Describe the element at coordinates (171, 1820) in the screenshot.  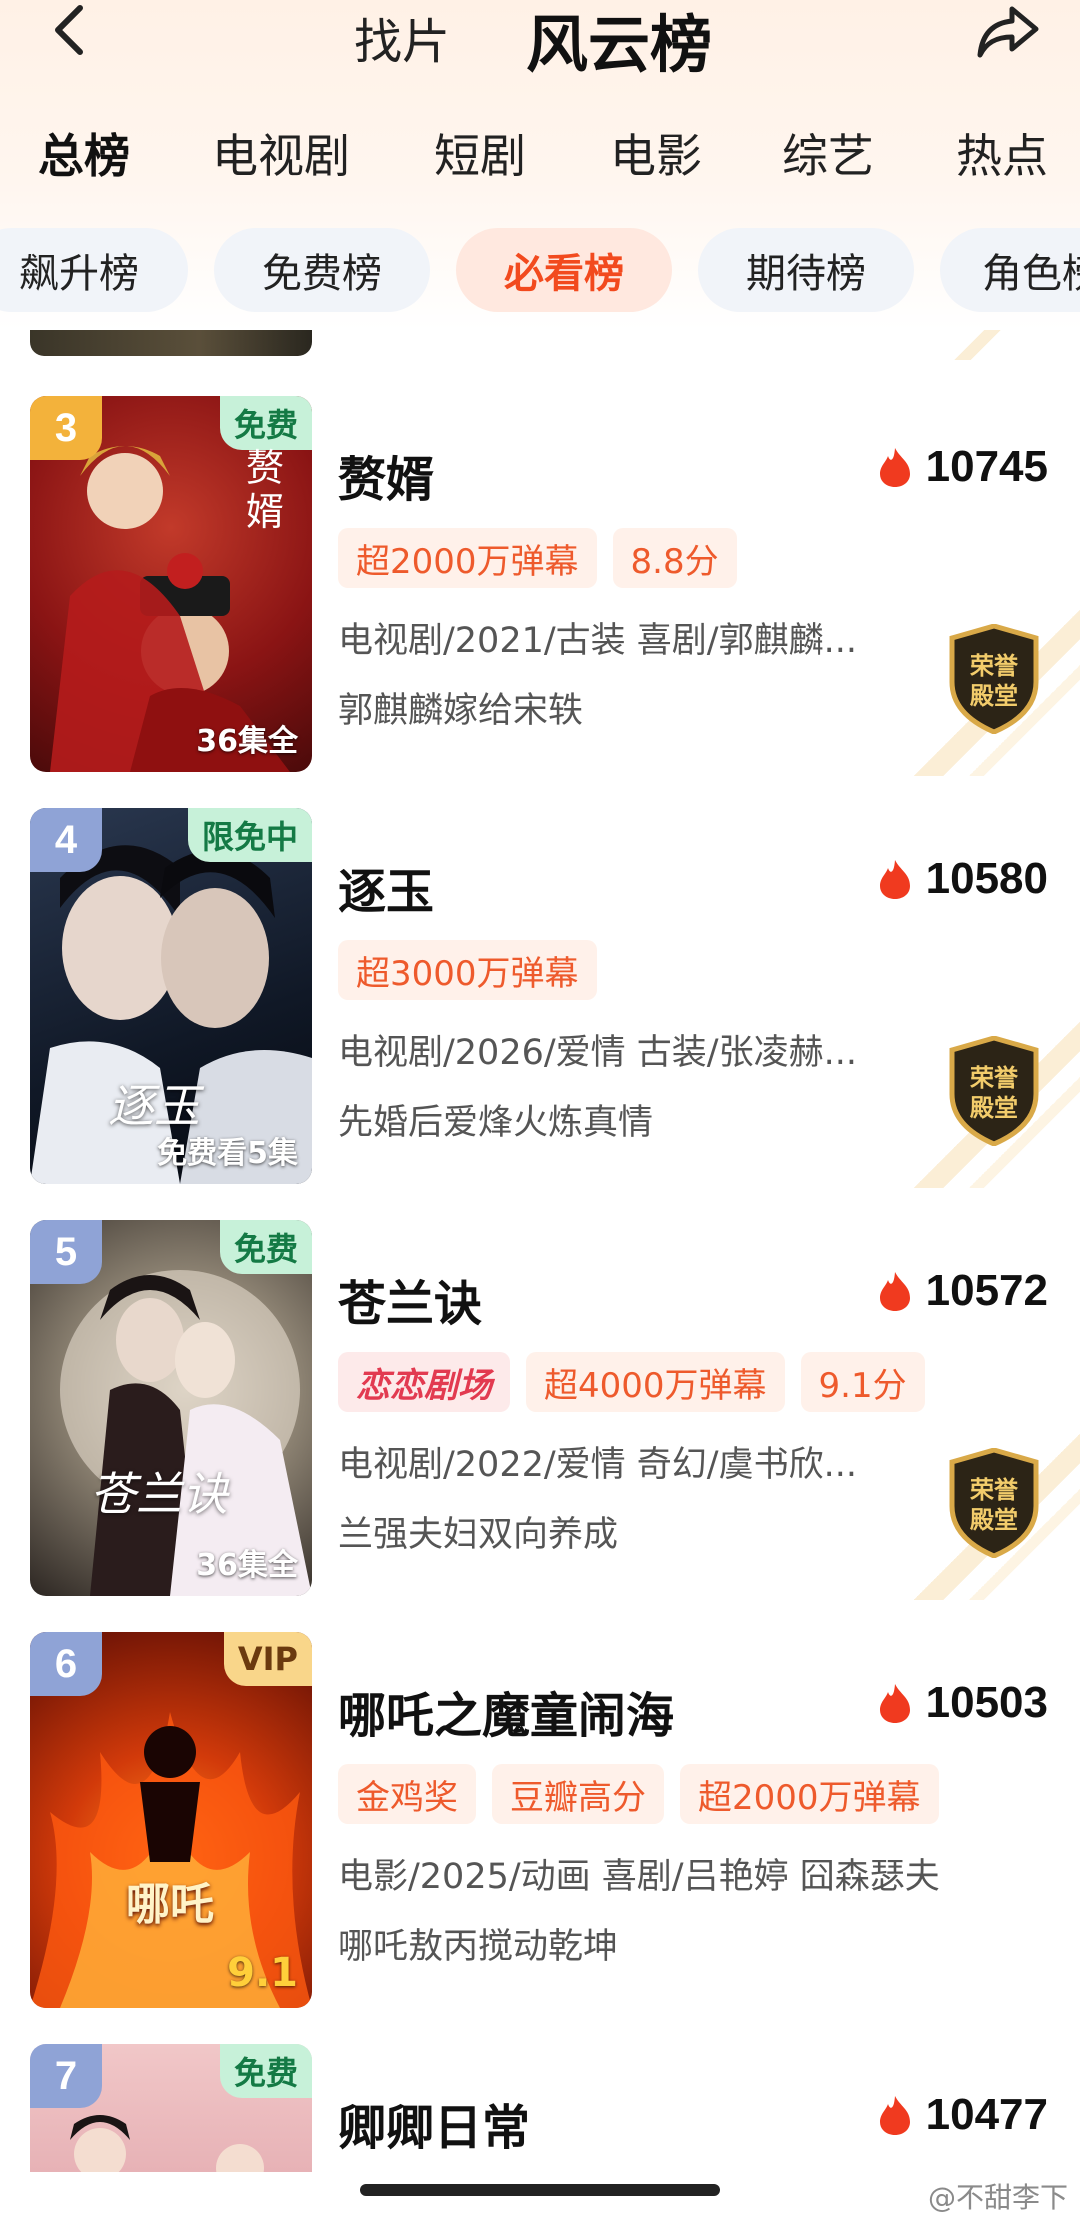
I see `poster: 6 VIP 哪吒 9.1` at that location.